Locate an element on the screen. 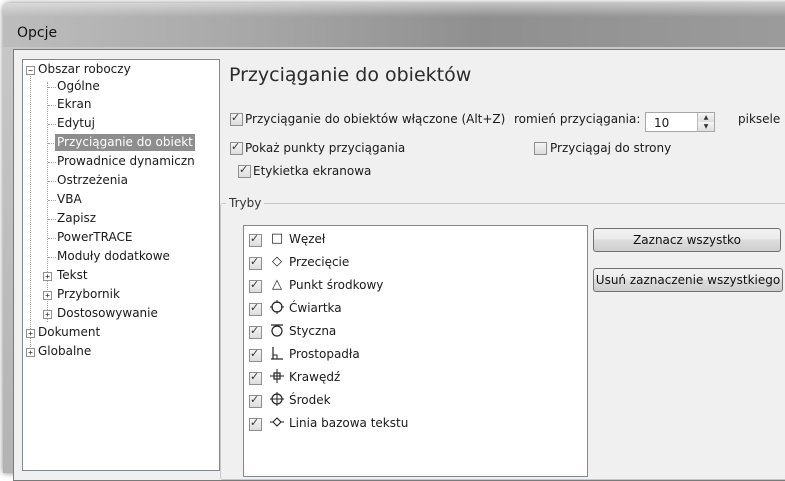  deselect-all-button: Usuń zaznaczenie wszystkiego is located at coordinates (688, 280).